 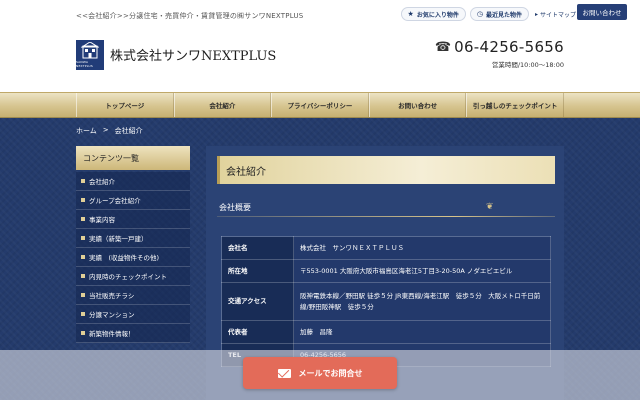 I want to click on sidebar-item-label: 実績 (収益物件その他), so click(x=124, y=258).